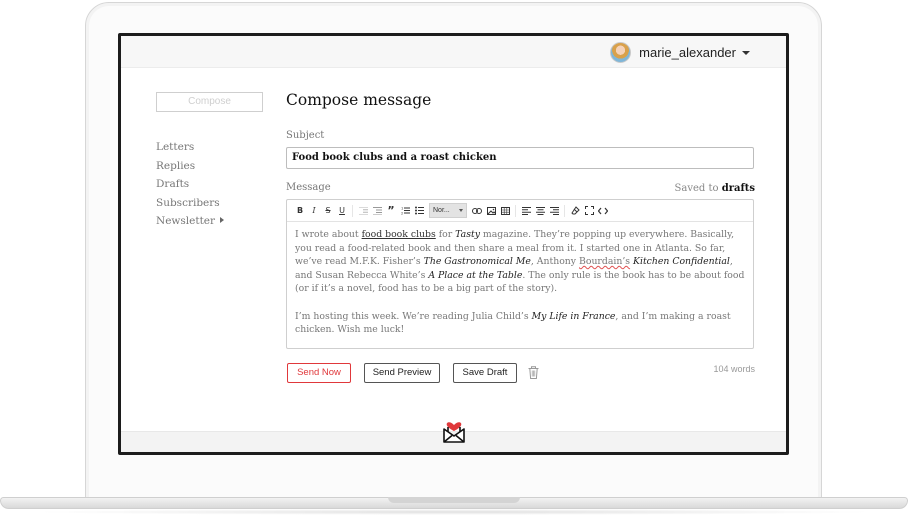 The image size is (908, 520). Describe the element at coordinates (696, 188) in the screenshot. I see `saved-prefix: Saved to` at that location.